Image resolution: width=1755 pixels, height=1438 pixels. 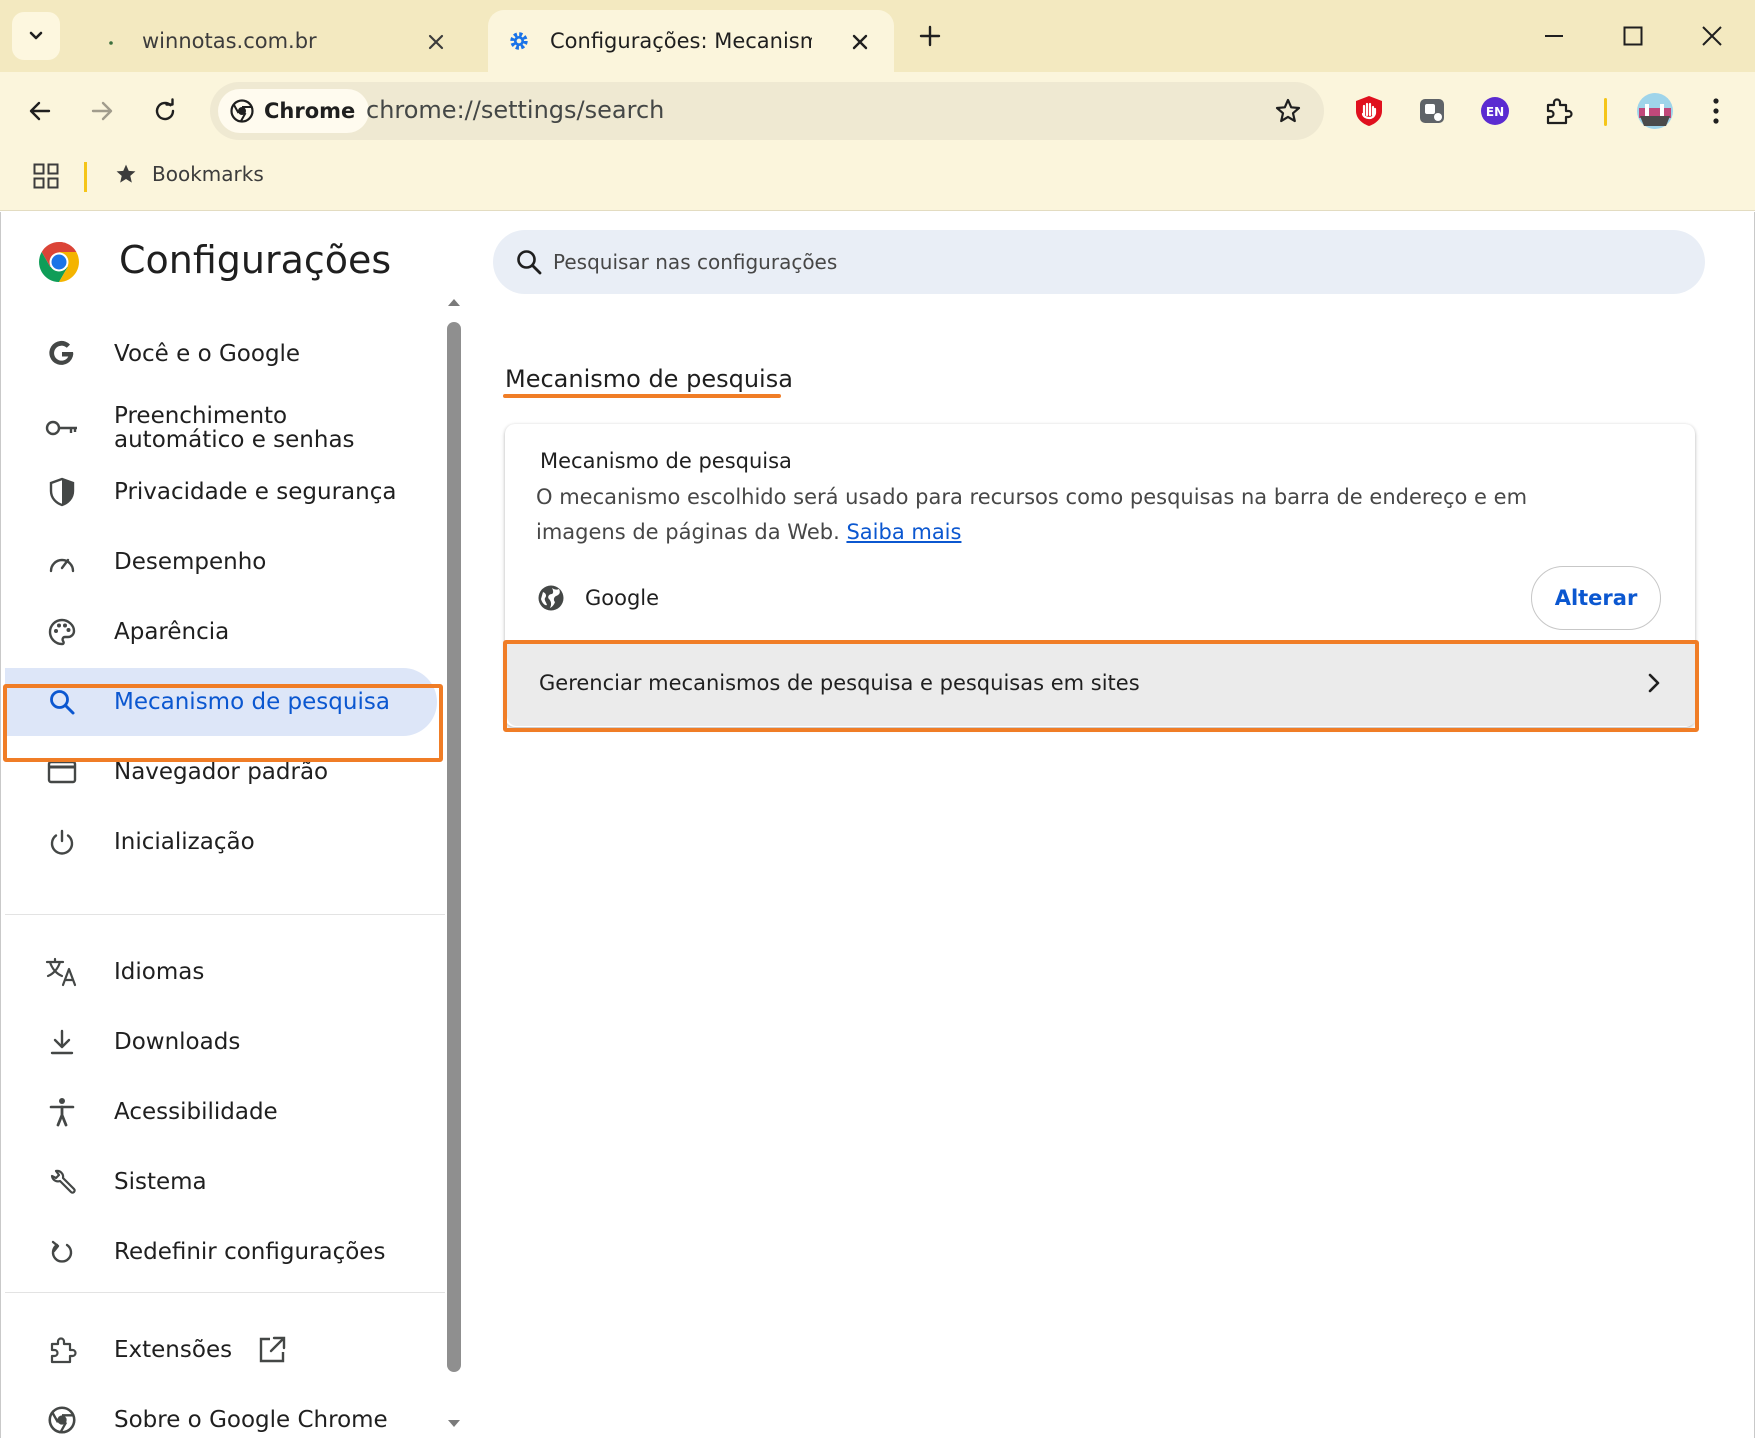 What do you see at coordinates (221, 562) in the screenshot?
I see `sidebar-item-performance: Desempenho` at bounding box center [221, 562].